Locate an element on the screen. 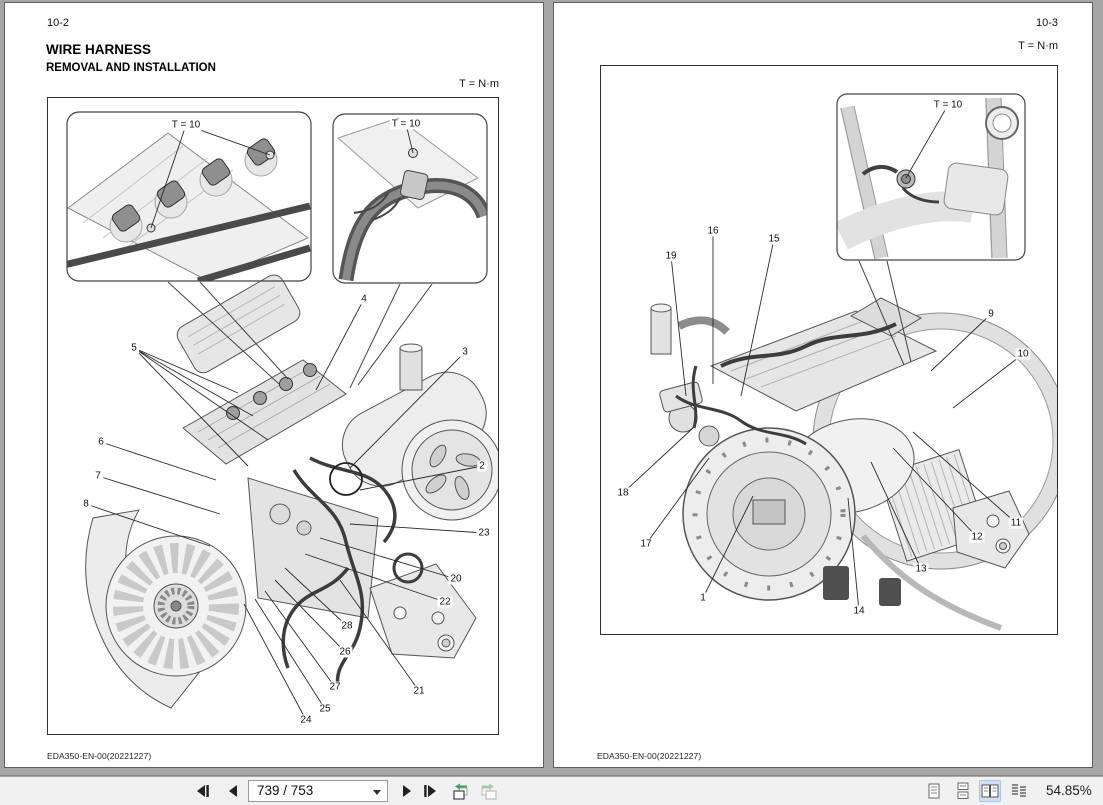 This screenshot has height=805, width=1103. callout-26: 26 is located at coordinates (345, 652).